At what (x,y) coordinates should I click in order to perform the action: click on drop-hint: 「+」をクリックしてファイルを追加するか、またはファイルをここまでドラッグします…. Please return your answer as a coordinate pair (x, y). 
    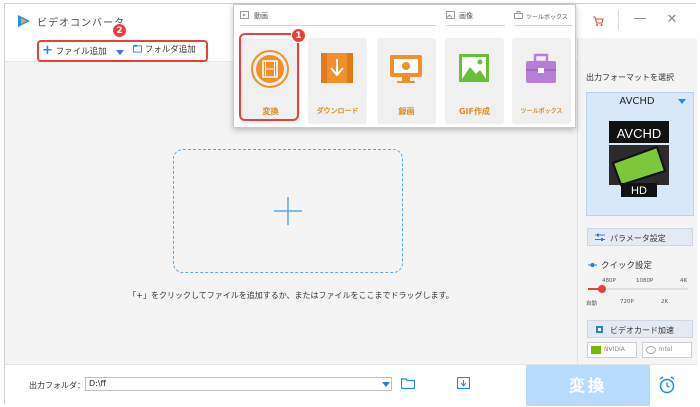
    Looking at the image, I should click on (291, 295).